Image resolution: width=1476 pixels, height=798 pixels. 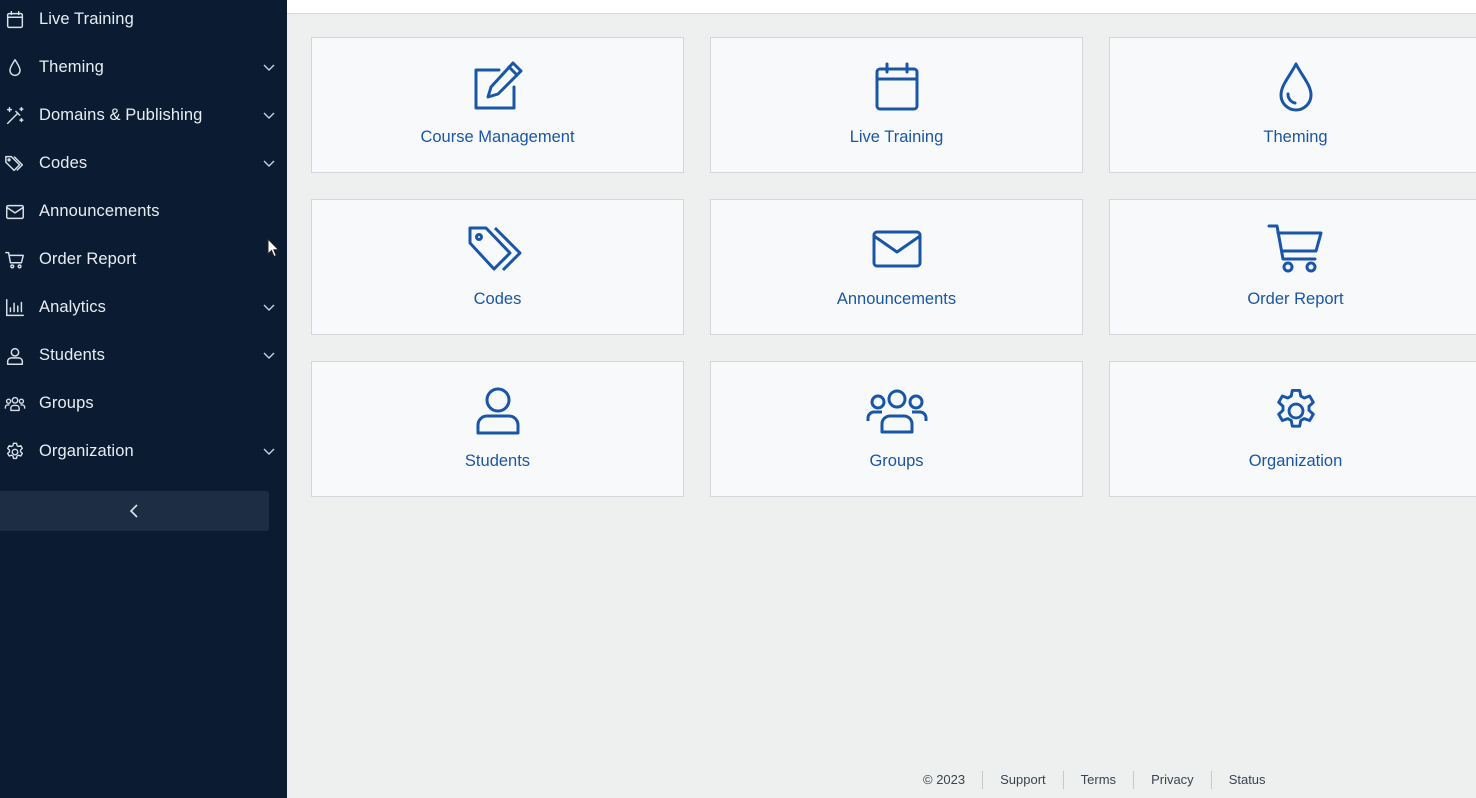 What do you see at coordinates (497, 137) in the screenshot?
I see `tile-label: Course Management` at bounding box center [497, 137].